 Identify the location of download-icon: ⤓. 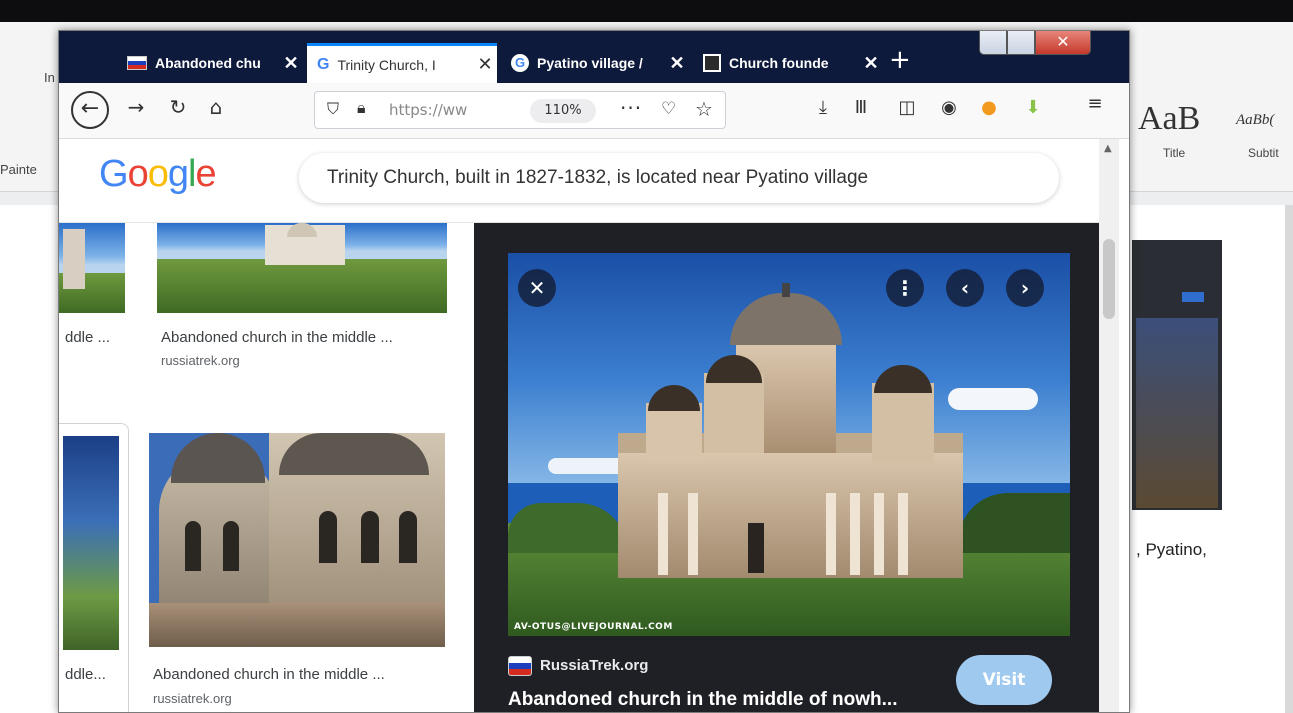
(823, 107).